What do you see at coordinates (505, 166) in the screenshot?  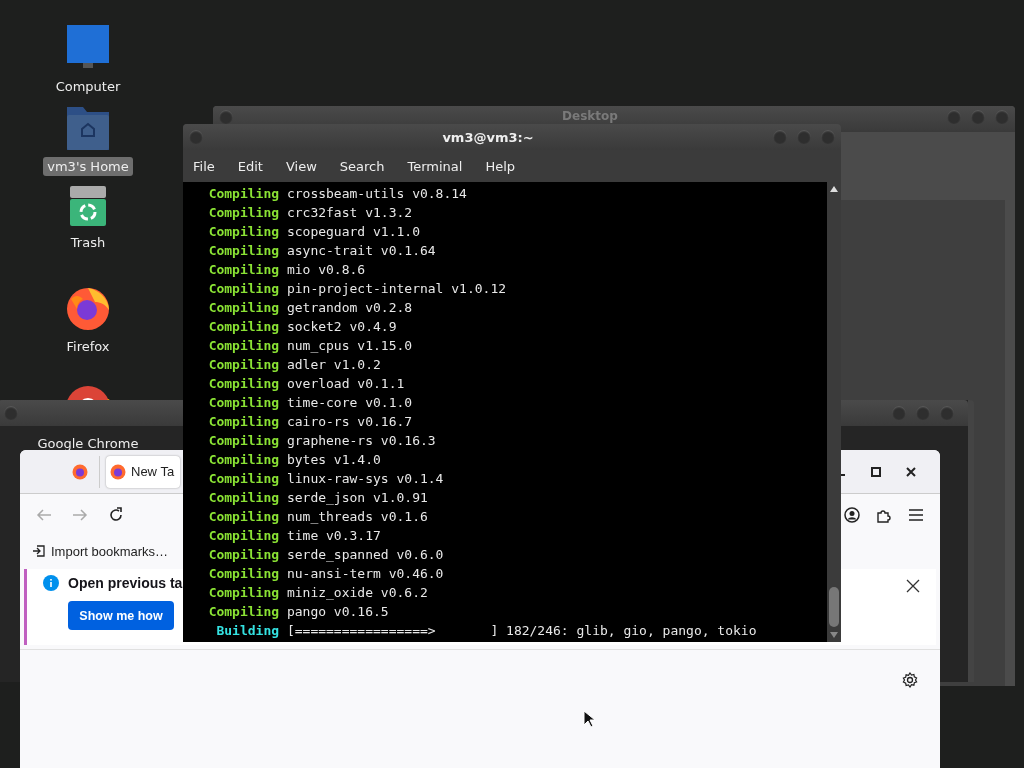 I see `menu-item: Help` at bounding box center [505, 166].